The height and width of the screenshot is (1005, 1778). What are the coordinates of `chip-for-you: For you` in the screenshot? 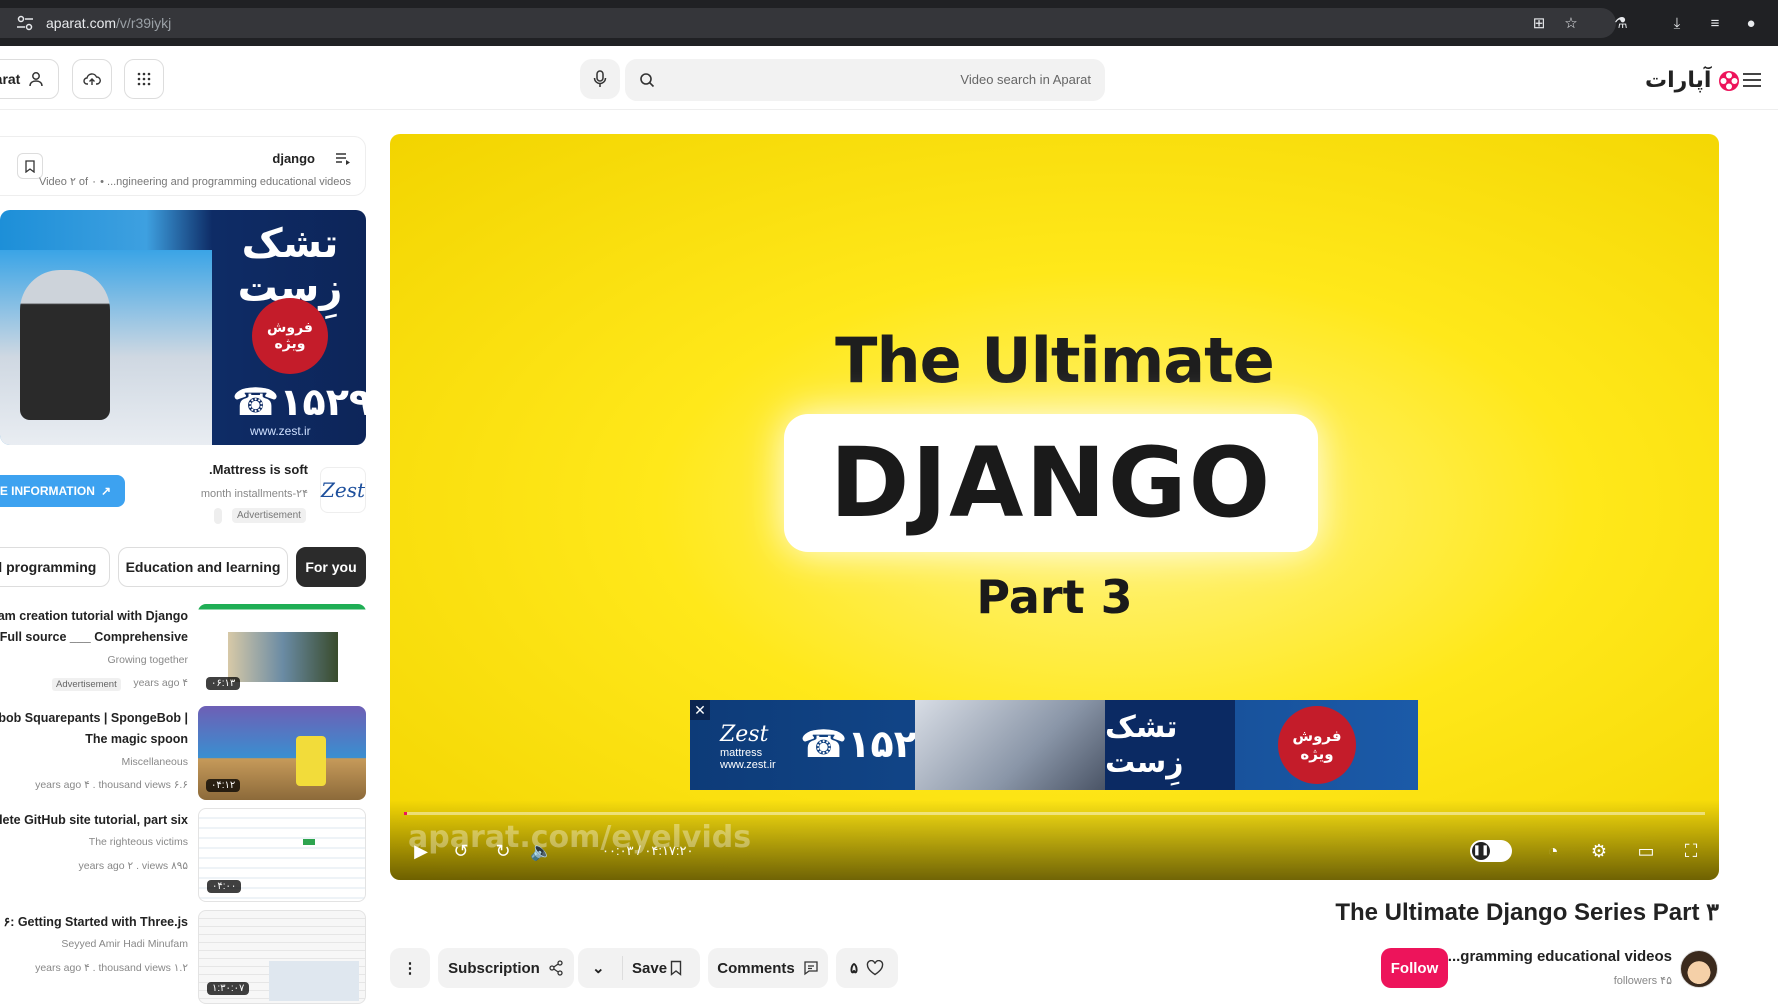 It's located at (331, 567).